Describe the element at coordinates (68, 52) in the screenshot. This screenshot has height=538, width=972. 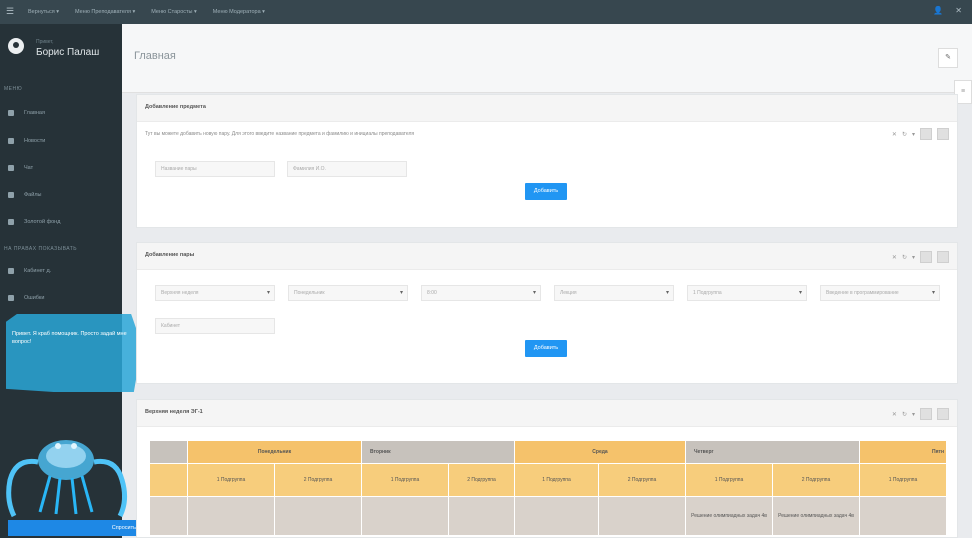
I see `user-name: Борис Палаш` at that location.